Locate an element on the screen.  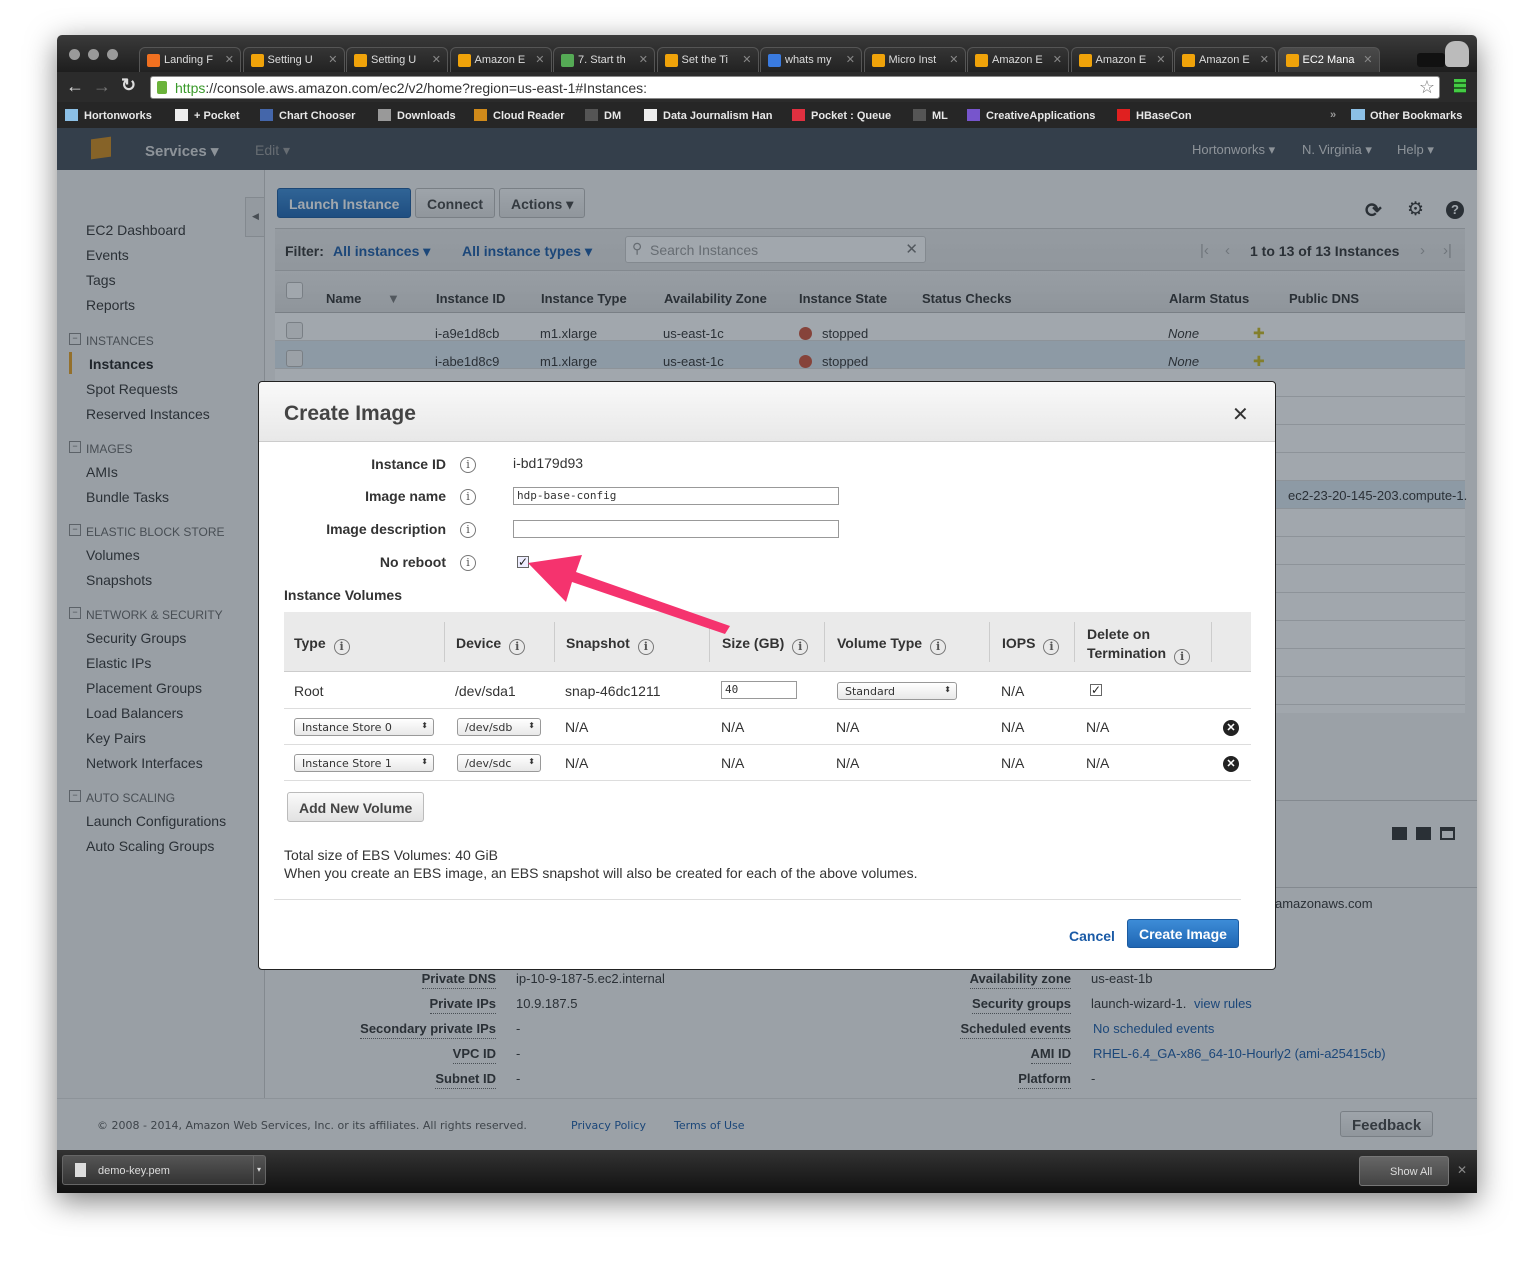
annotation-arrow is located at coordinates (629, 594).